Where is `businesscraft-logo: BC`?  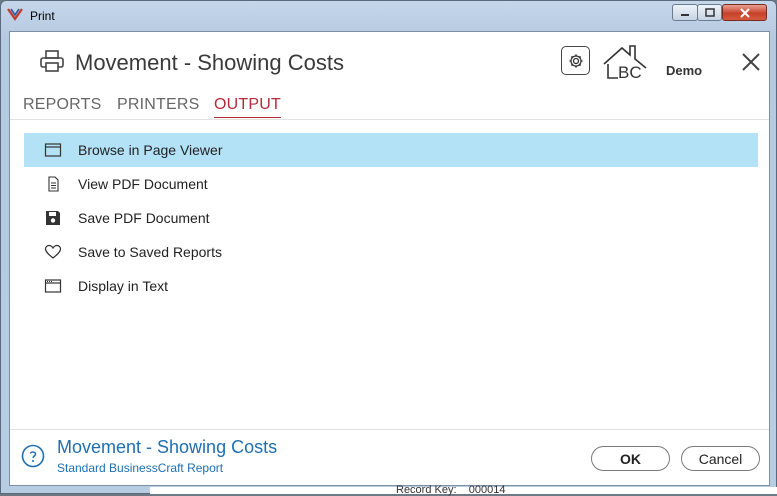 businesscraft-logo: BC is located at coordinates (625, 63).